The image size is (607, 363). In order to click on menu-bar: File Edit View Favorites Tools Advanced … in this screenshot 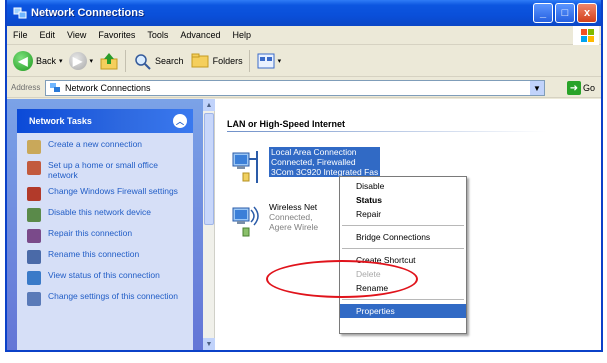, I will do `click(304, 35)`.